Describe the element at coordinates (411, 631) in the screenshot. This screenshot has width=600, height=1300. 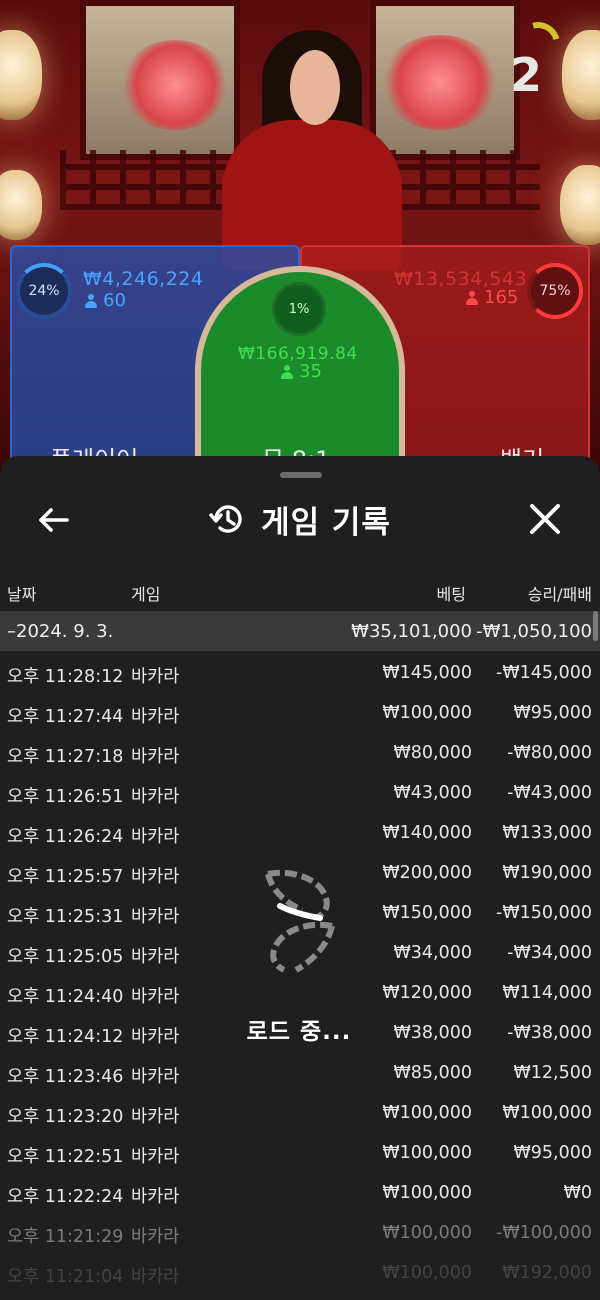
I see `summary-bet: ₩35,101,000` at that location.